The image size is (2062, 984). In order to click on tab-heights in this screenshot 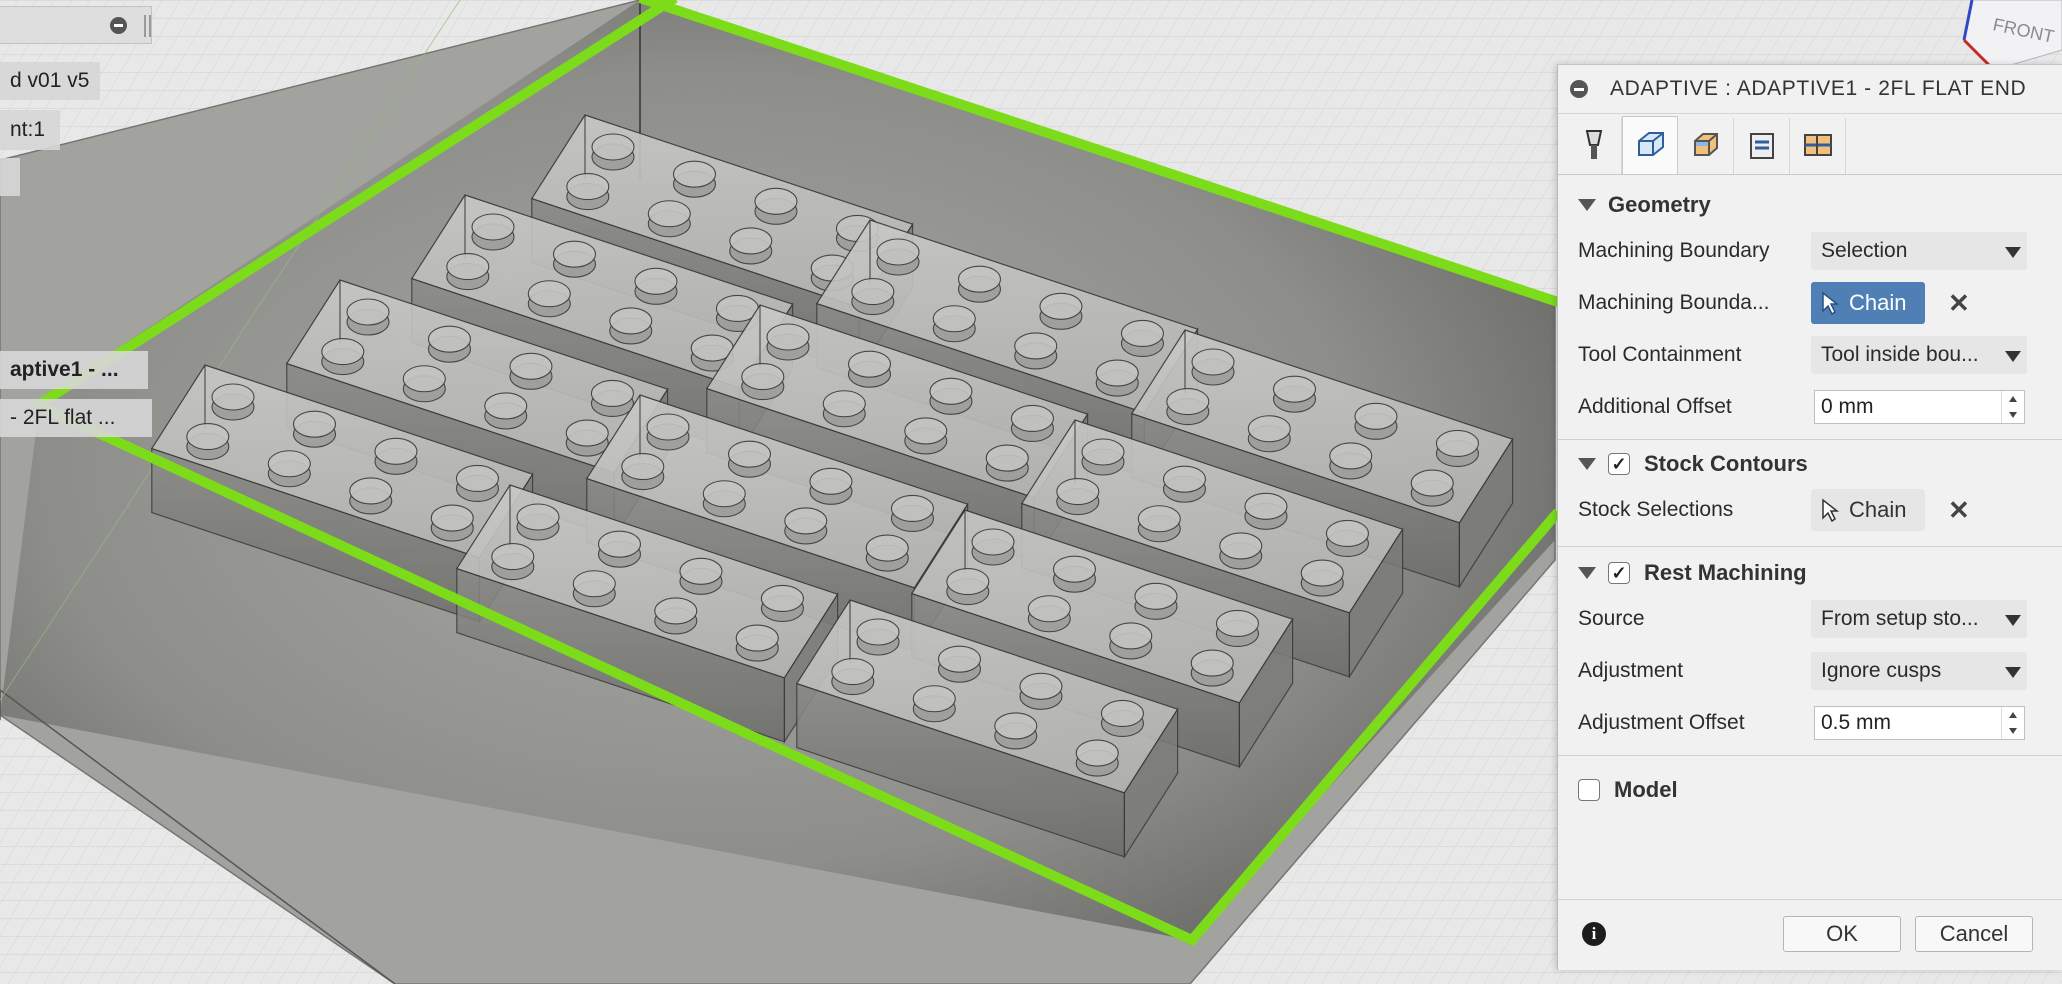, I will do `click(1706, 146)`.